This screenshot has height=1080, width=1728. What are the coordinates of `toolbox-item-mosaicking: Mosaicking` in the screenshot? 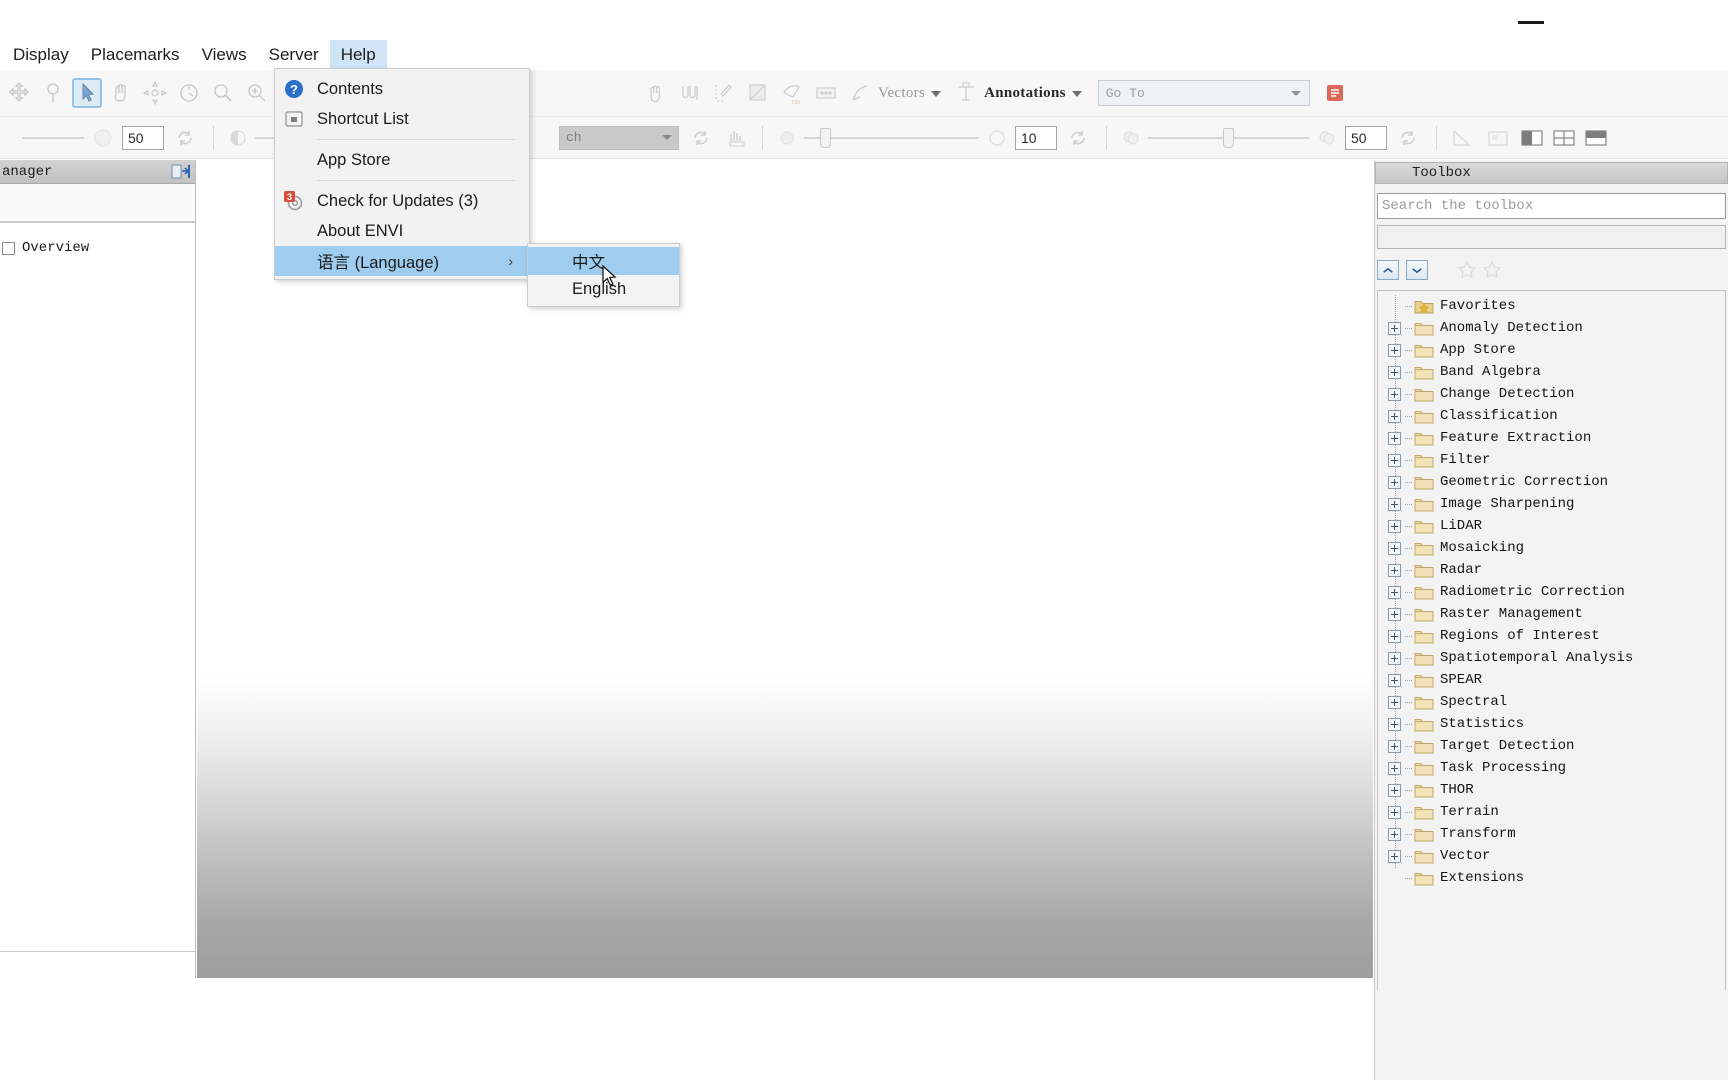 It's located at (1551, 548).